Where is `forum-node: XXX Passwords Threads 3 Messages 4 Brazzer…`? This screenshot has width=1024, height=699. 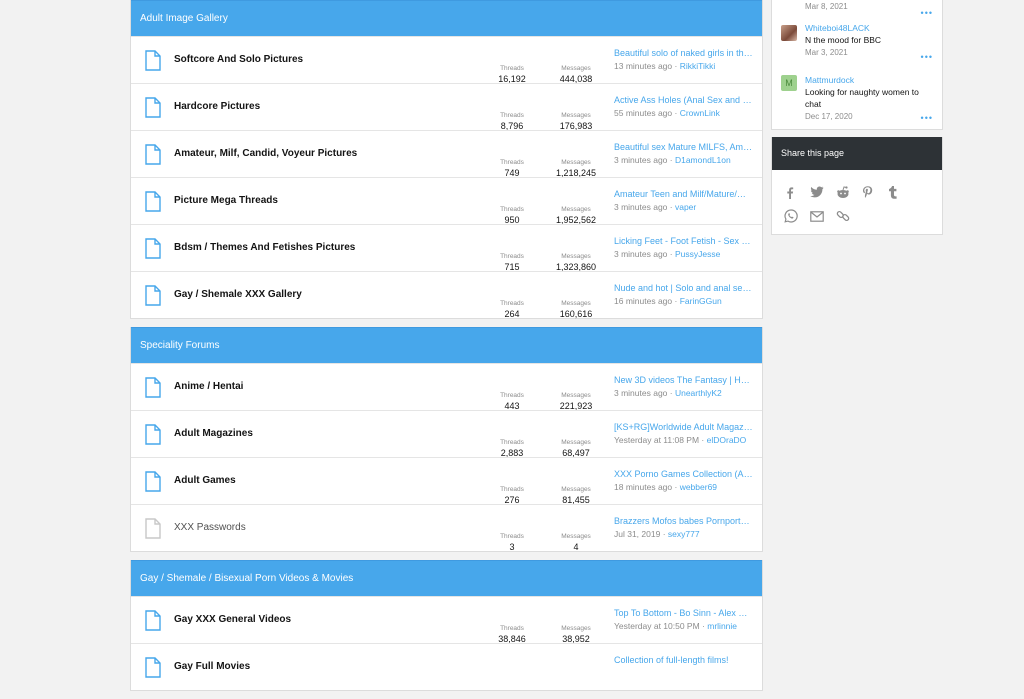
forum-node: XXX Passwords Threads 3 Messages 4 Brazzer… is located at coordinates (446, 529).